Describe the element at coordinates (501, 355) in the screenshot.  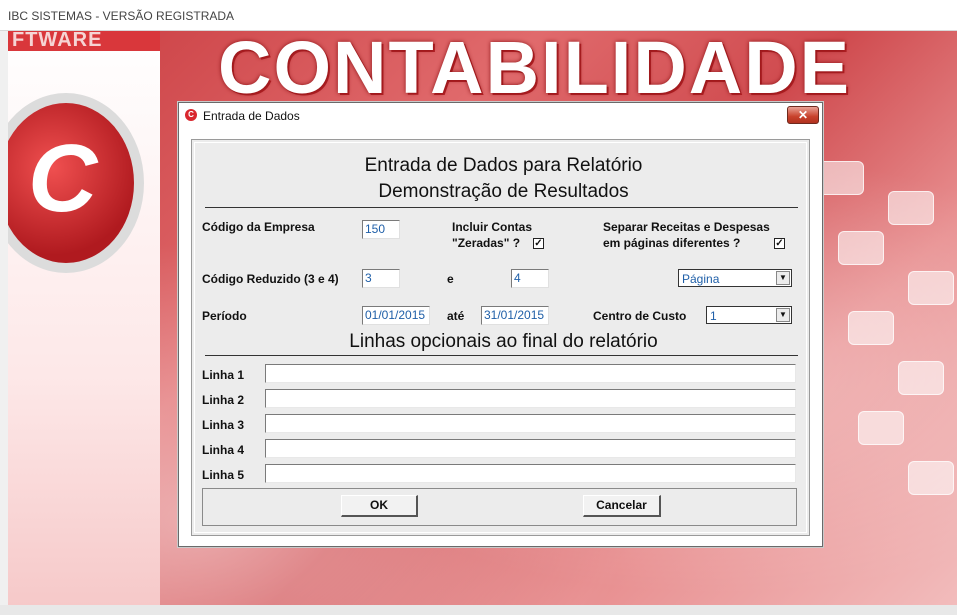
I see `optional-lines-divider` at that location.